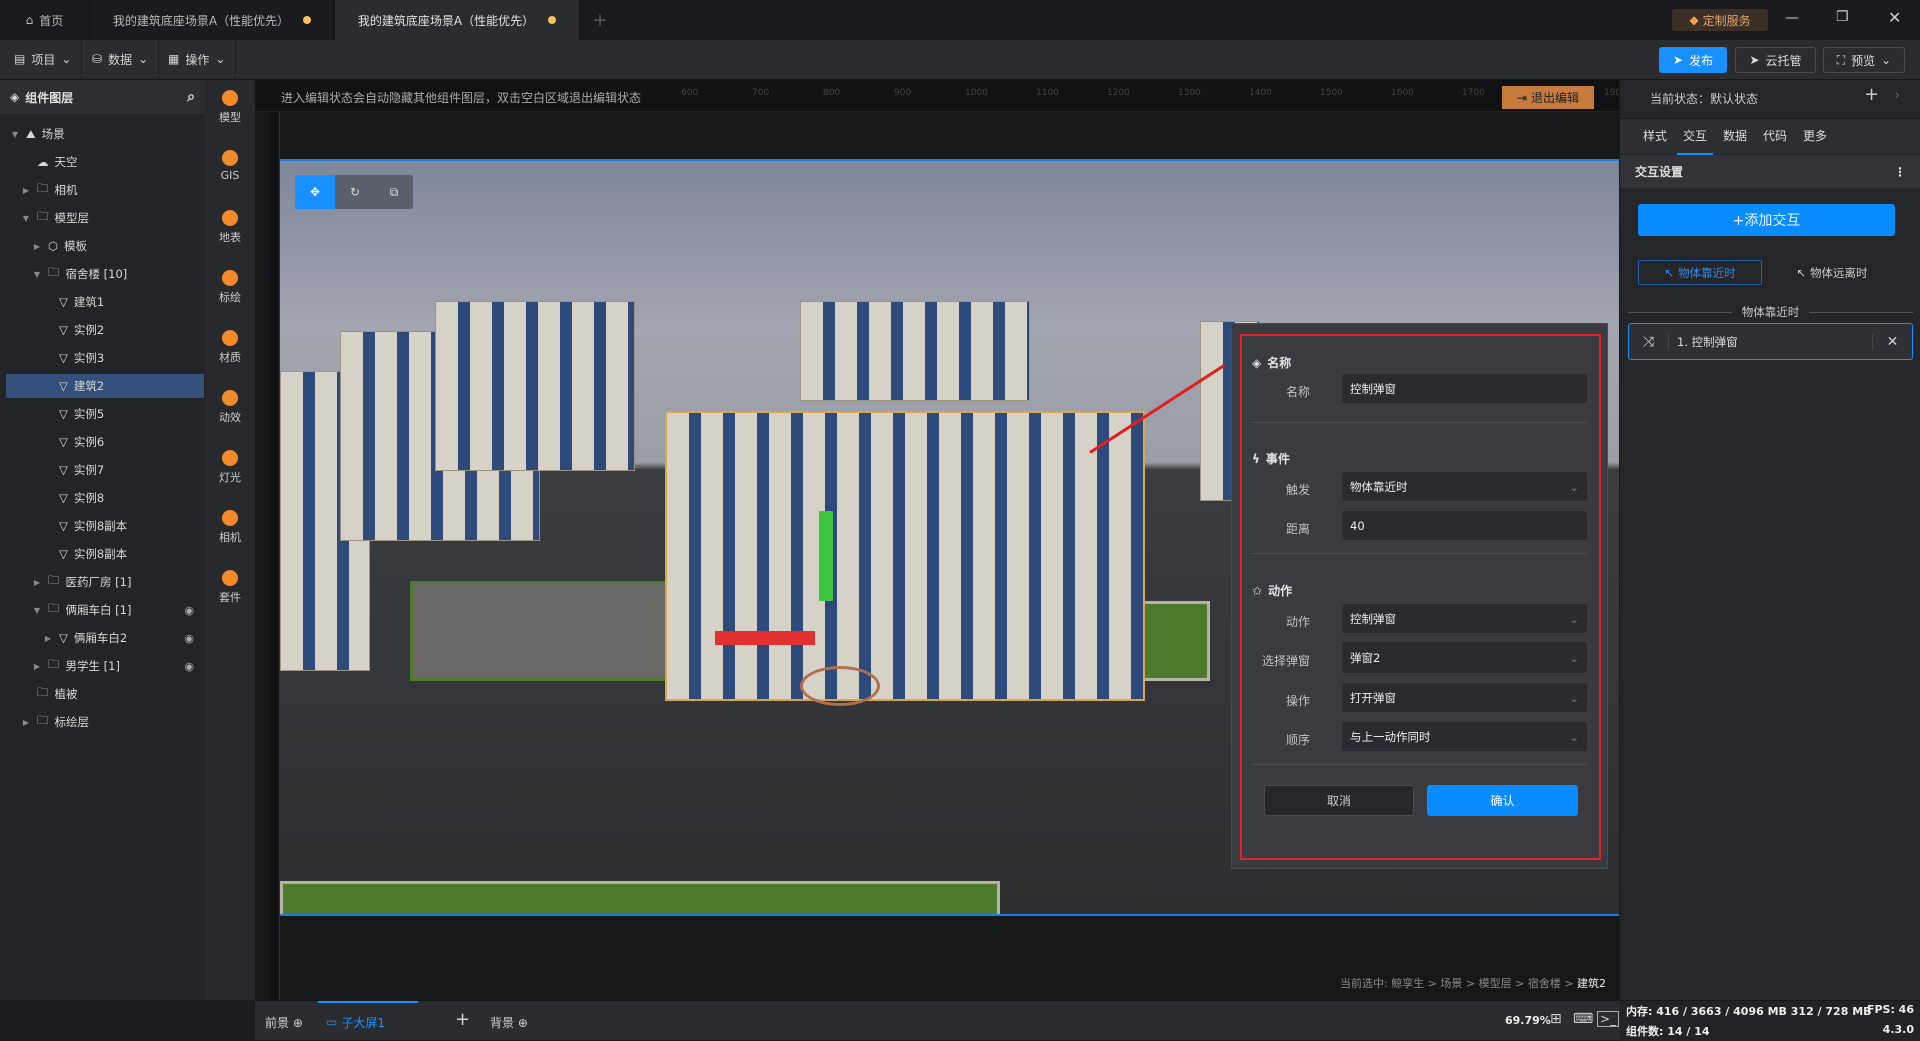 This screenshot has width=1920, height=1041. I want to click on menu-operation: ▦ 操作 ⌄, so click(197, 59).